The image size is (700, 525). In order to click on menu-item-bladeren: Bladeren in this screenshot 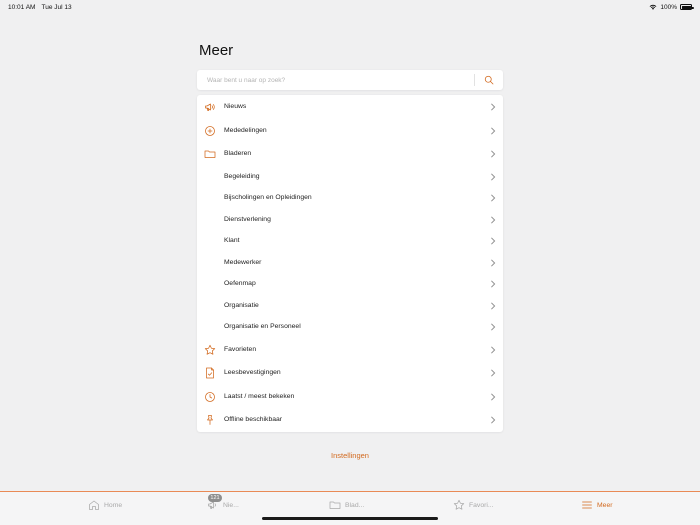, I will do `click(350, 154)`.